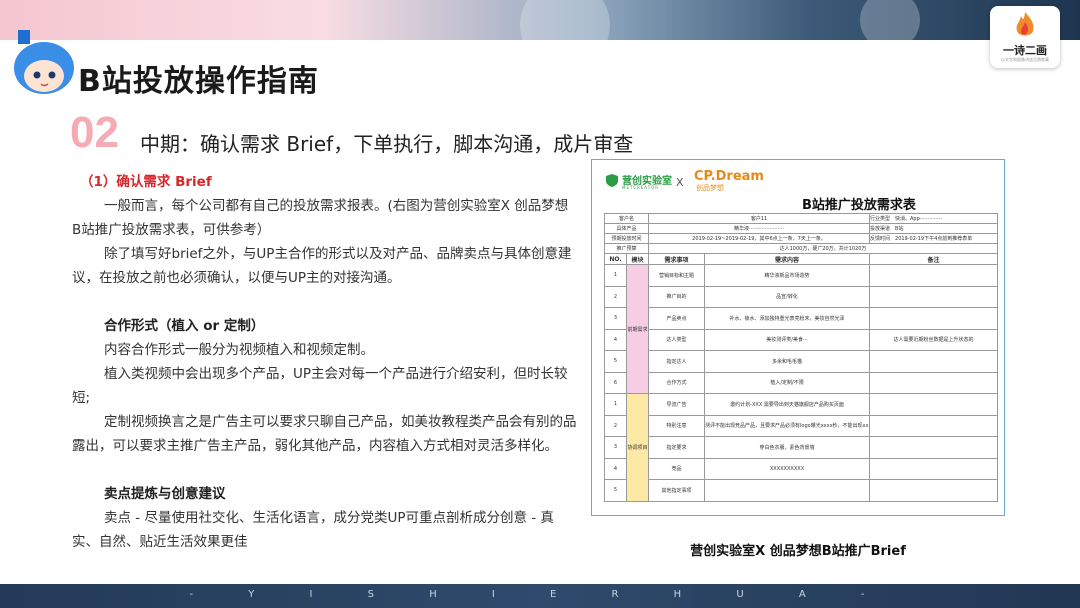 Image resolution: width=1080 pixels, height=608 pixels. I want to click on table-row: 1 前期需求 营销目标和主题 精华液新品市场造势, so click(801, 329).